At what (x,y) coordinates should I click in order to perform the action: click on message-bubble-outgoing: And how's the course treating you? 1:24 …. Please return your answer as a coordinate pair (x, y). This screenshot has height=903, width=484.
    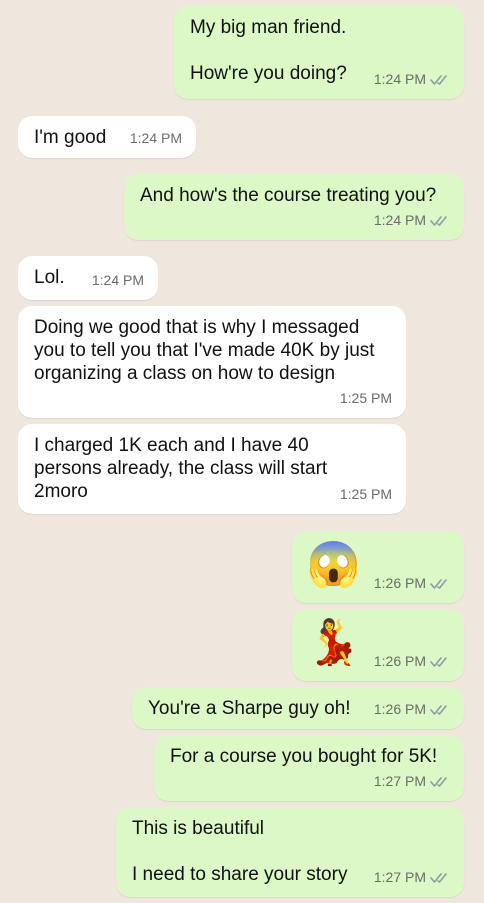
    Looking at the image, I should click on (294, 207).